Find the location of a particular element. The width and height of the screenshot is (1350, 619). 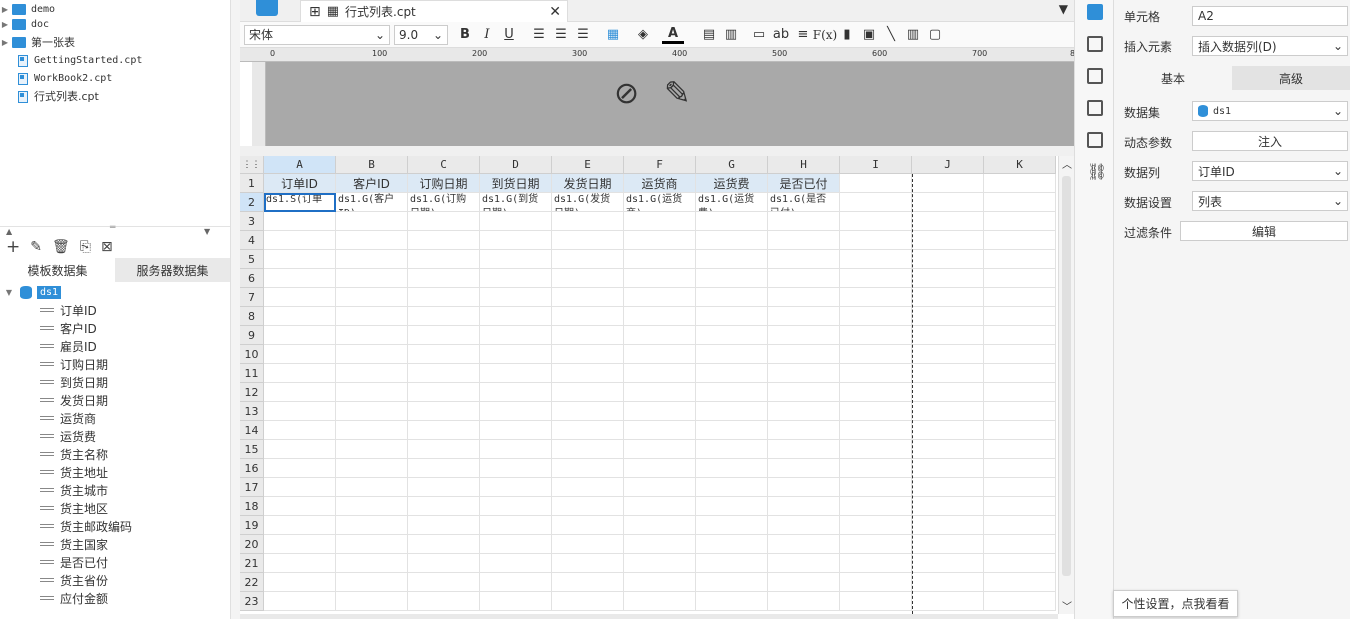

data-setting-select: 列表 ⌄ is located at coordinates (1270, 201).